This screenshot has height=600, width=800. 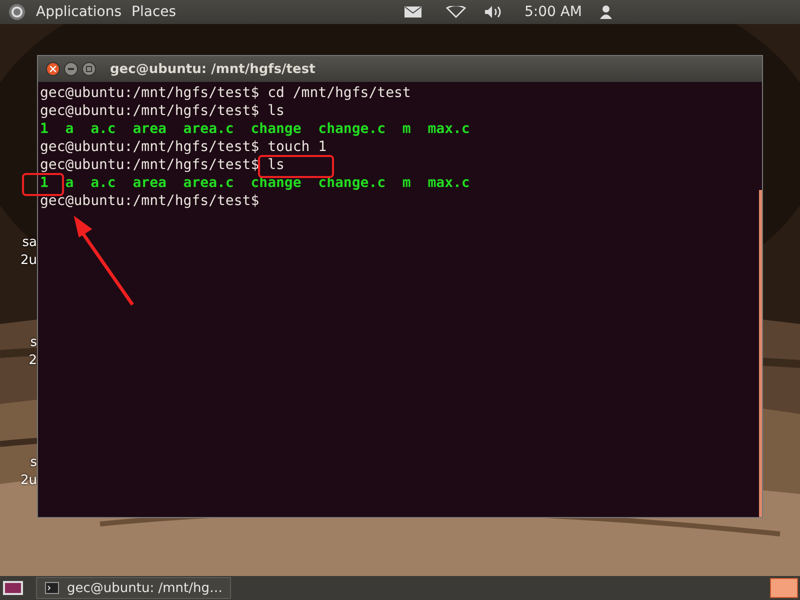 I want to click on wifi-icon, so click(x=456, y=12).